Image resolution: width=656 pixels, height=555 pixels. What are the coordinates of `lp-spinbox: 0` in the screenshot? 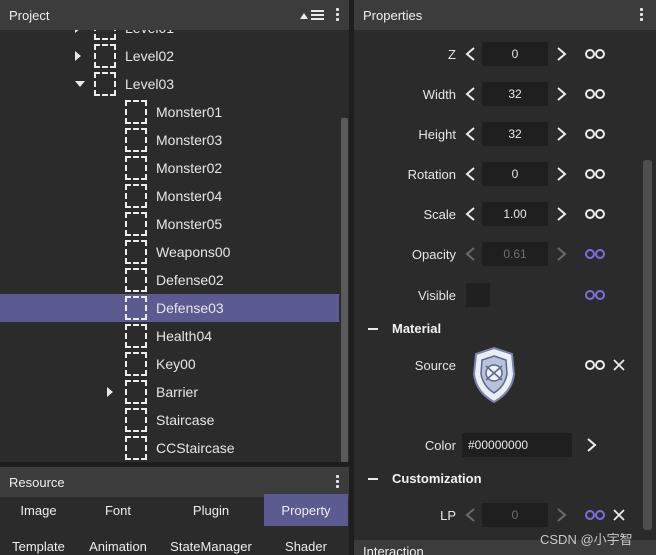 It's located at (516, 515).